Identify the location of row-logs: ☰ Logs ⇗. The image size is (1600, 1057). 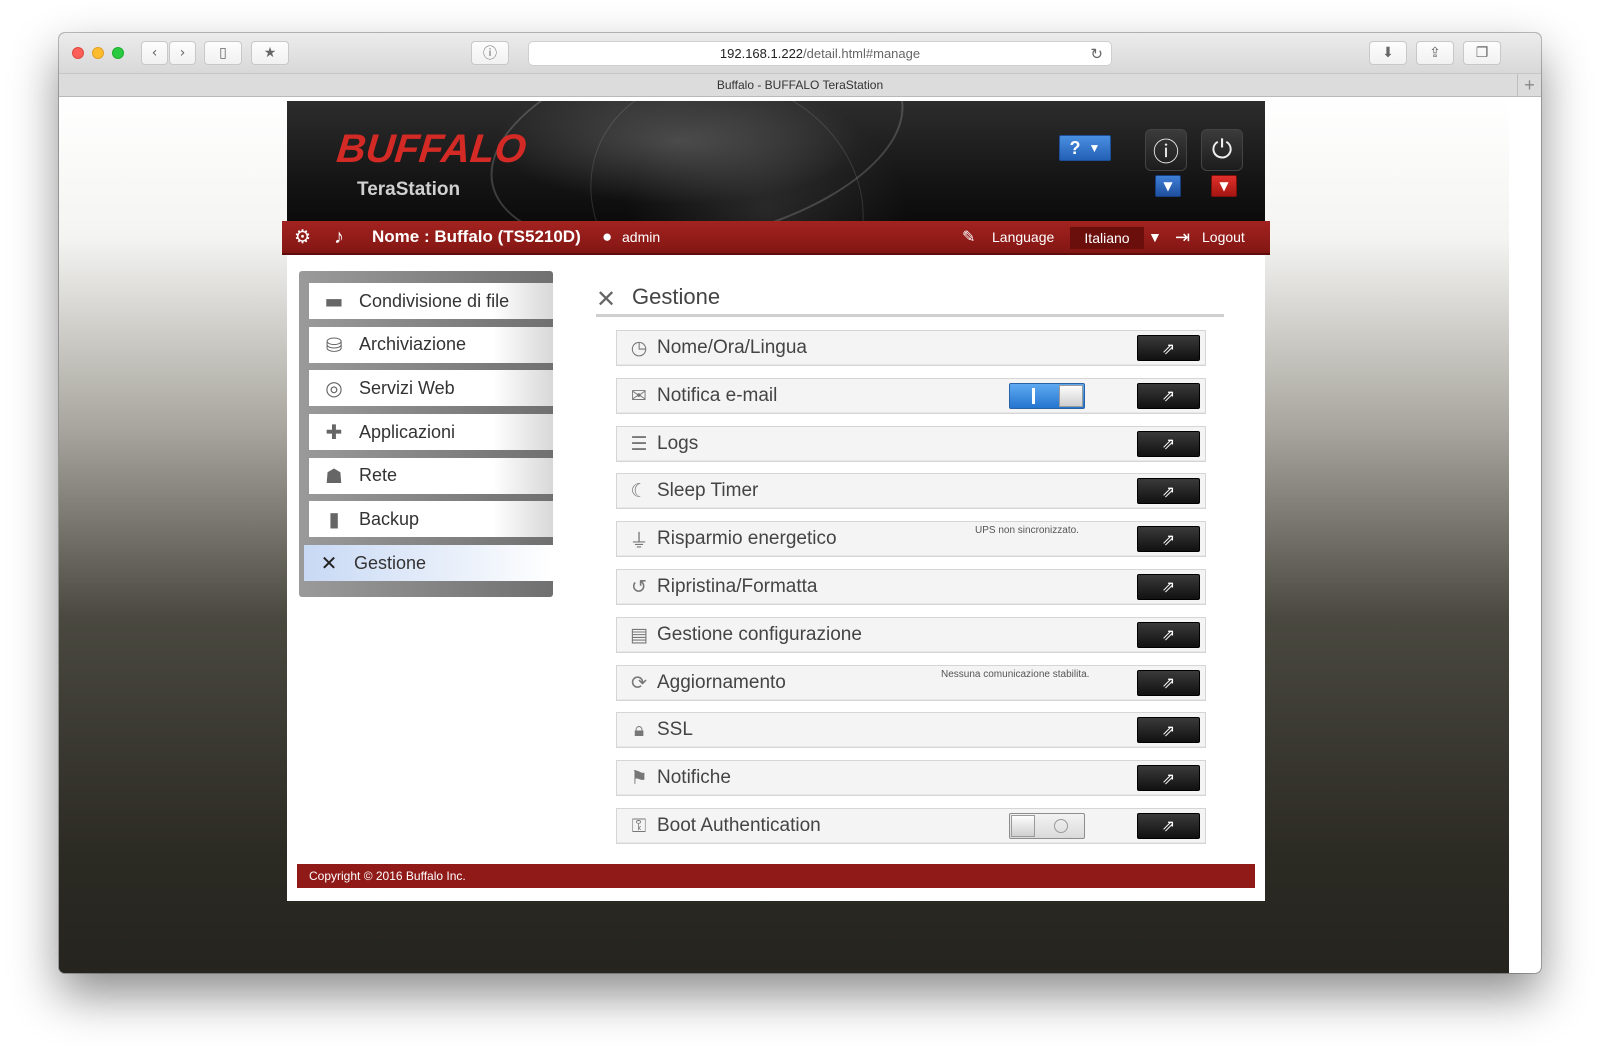
(911, 443).